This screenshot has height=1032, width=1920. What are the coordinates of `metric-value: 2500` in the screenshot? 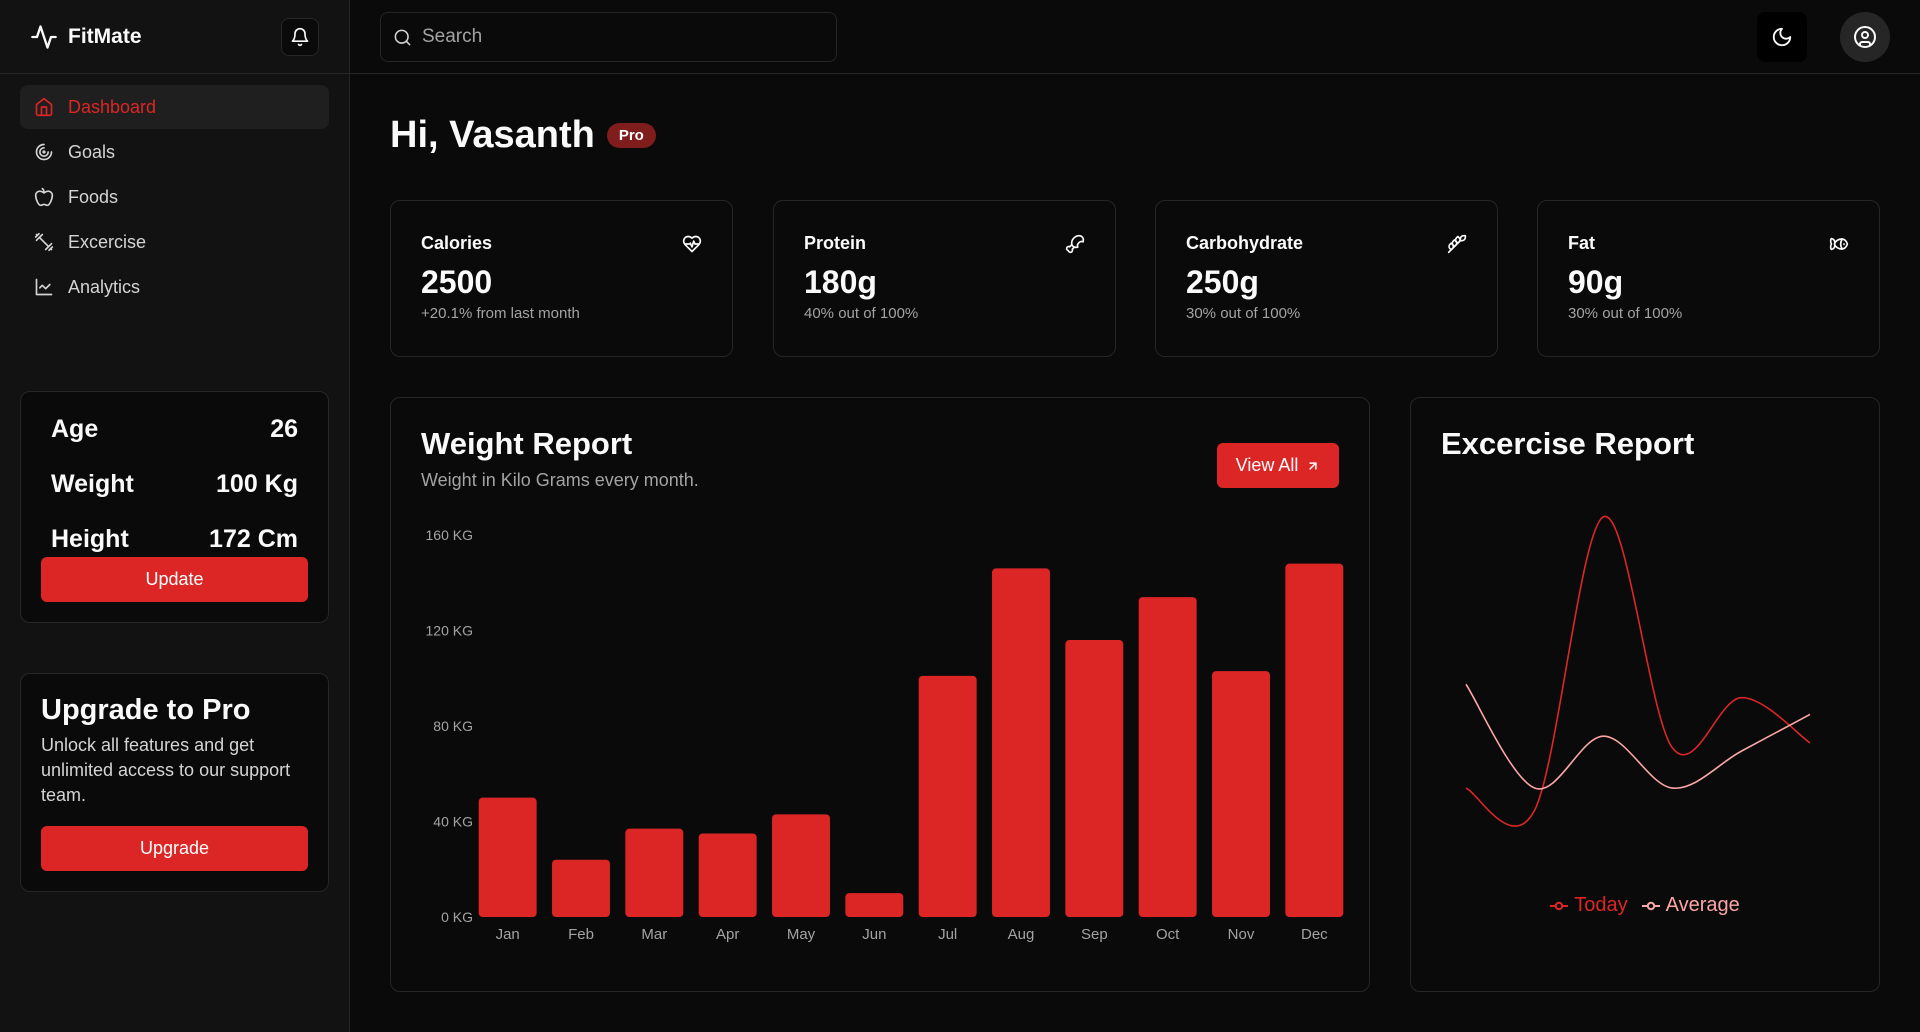 It's located at (457, 282).